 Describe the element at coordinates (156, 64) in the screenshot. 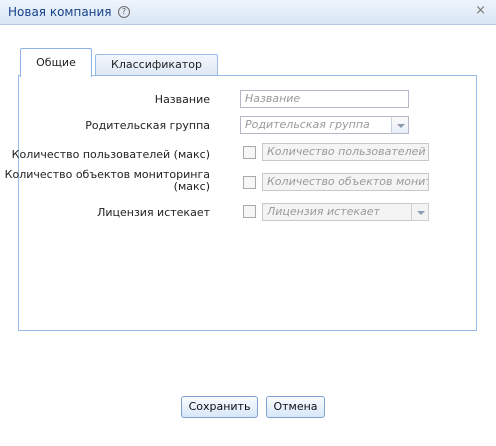

I see `tab-classifier: Классификатор` at that location.